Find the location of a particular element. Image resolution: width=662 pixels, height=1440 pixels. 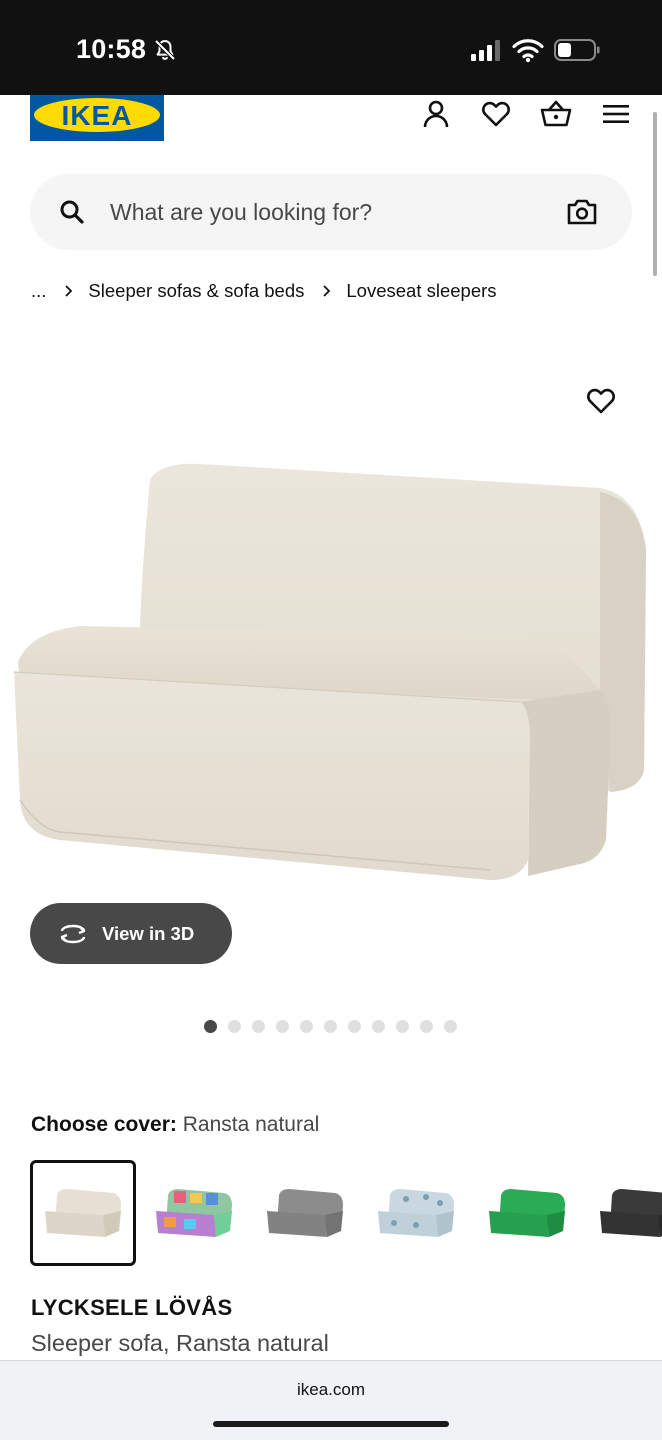

view-in-3d-label: View in 3D is located at coordinates (148, 933).